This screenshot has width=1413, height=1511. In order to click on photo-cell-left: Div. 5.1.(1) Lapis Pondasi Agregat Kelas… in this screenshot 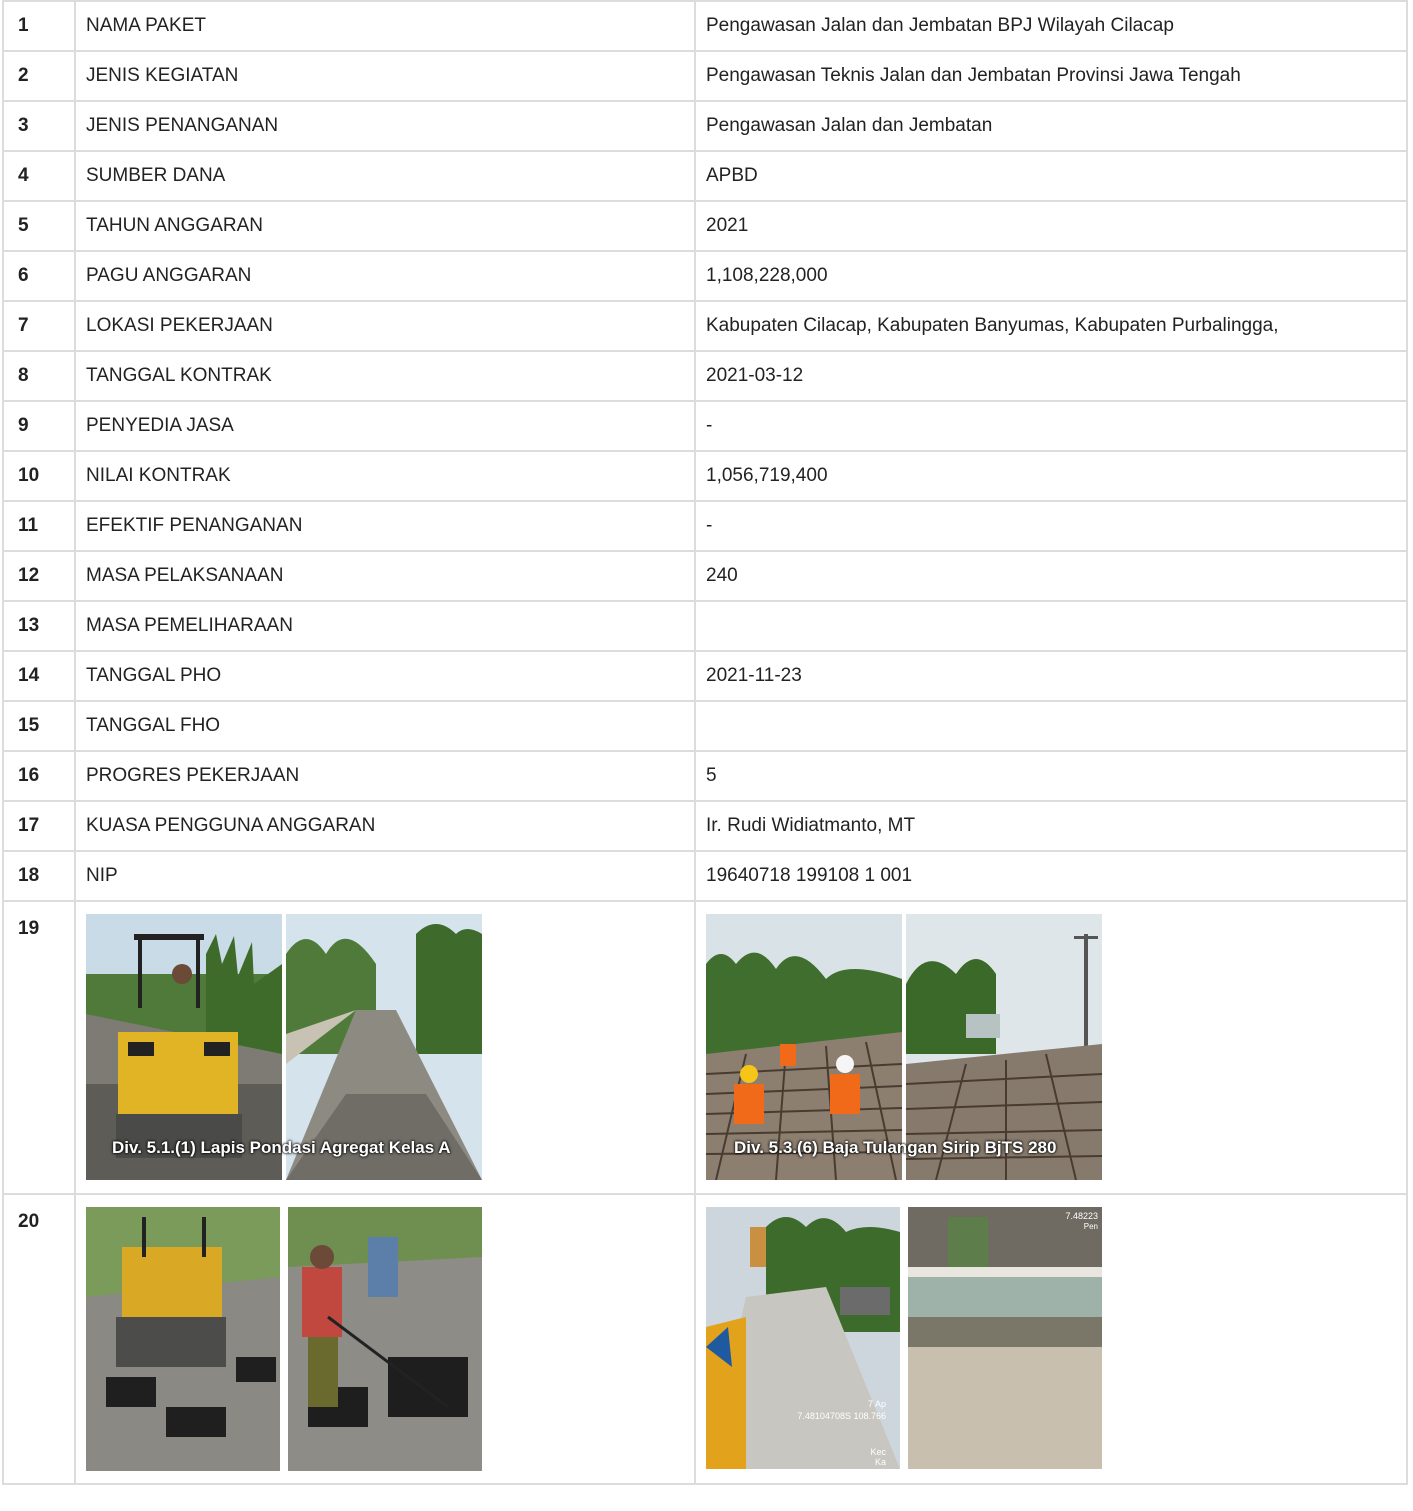, I will do `click(385, 1047)`.